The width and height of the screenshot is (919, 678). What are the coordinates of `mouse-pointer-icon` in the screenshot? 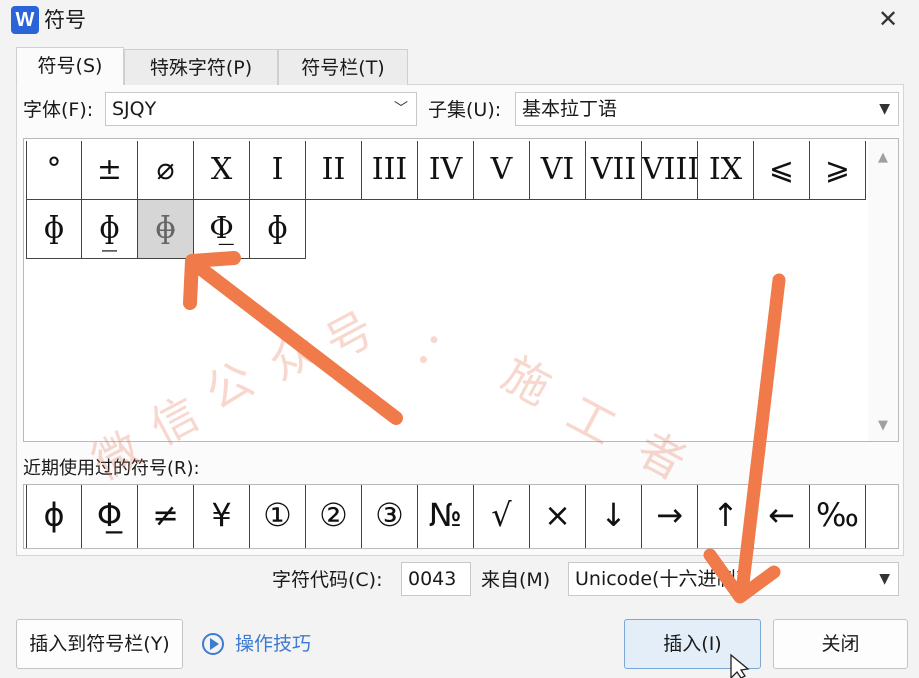 It's located at (740, 665).